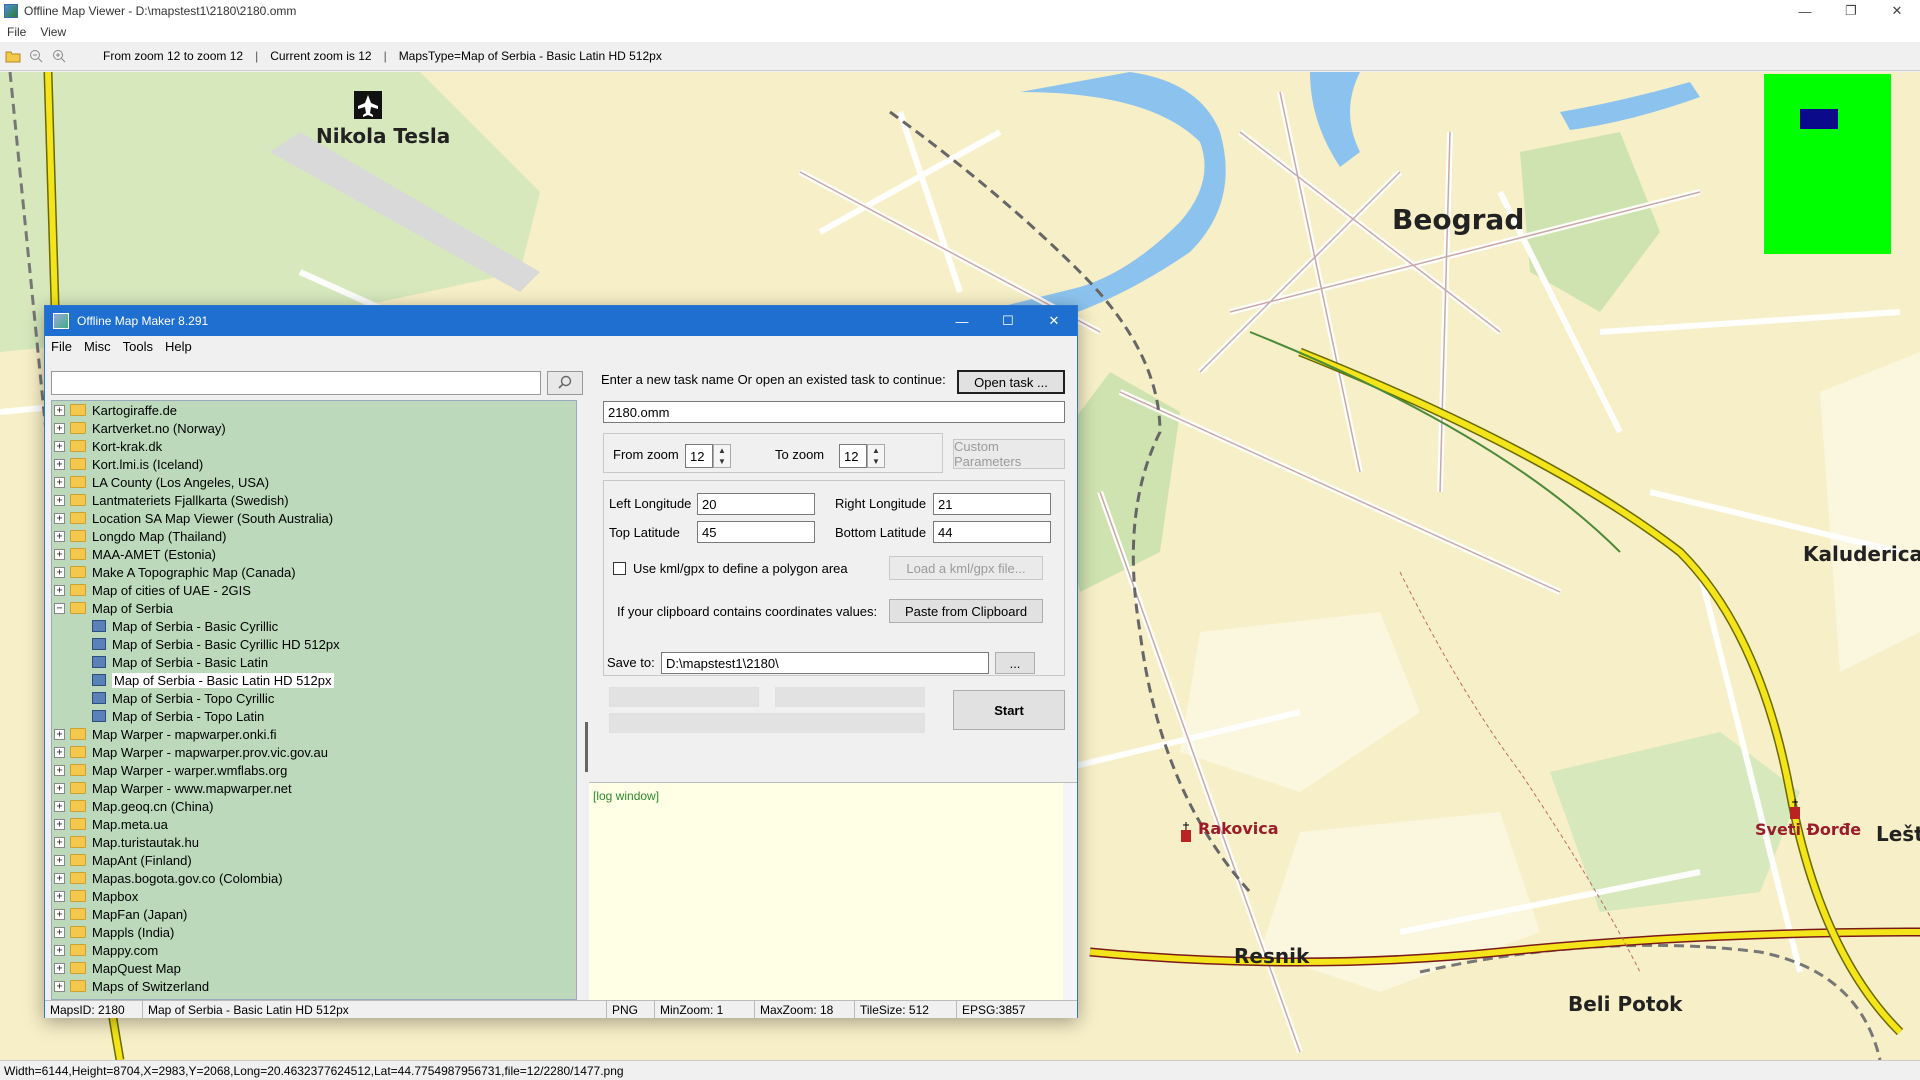 This screenshot has width=1920, height=1080. Describe the element at coordinates (962, 321) in the screenshot. I see `dialog-minimize-button: —` at that location.